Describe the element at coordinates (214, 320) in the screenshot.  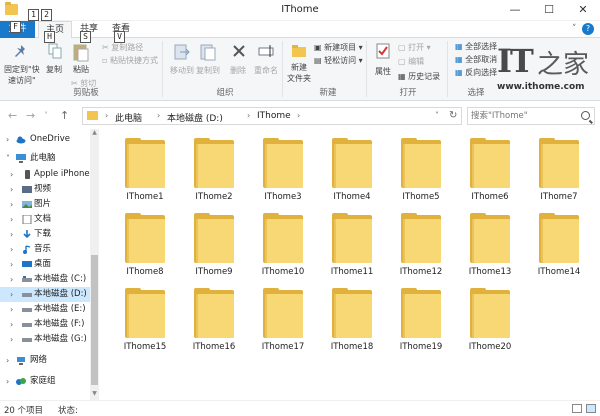
I see `folder-item: IThome16` at that location.